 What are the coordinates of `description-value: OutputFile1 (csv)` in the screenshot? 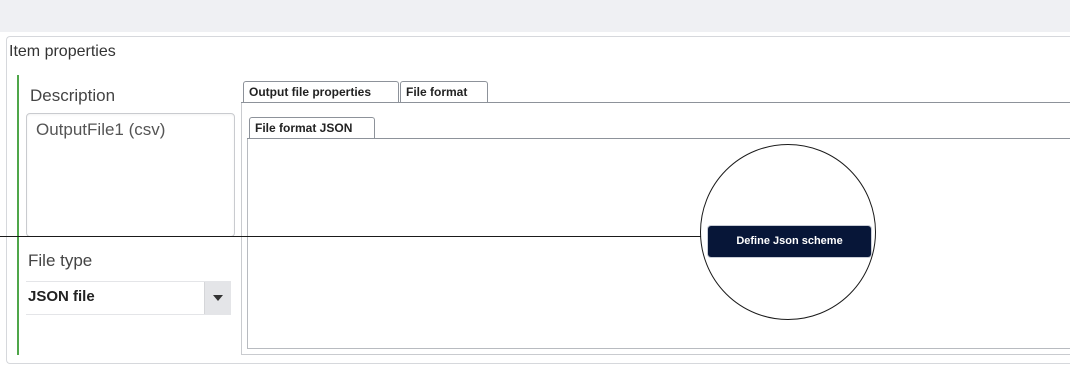 It's located at (101, 129).